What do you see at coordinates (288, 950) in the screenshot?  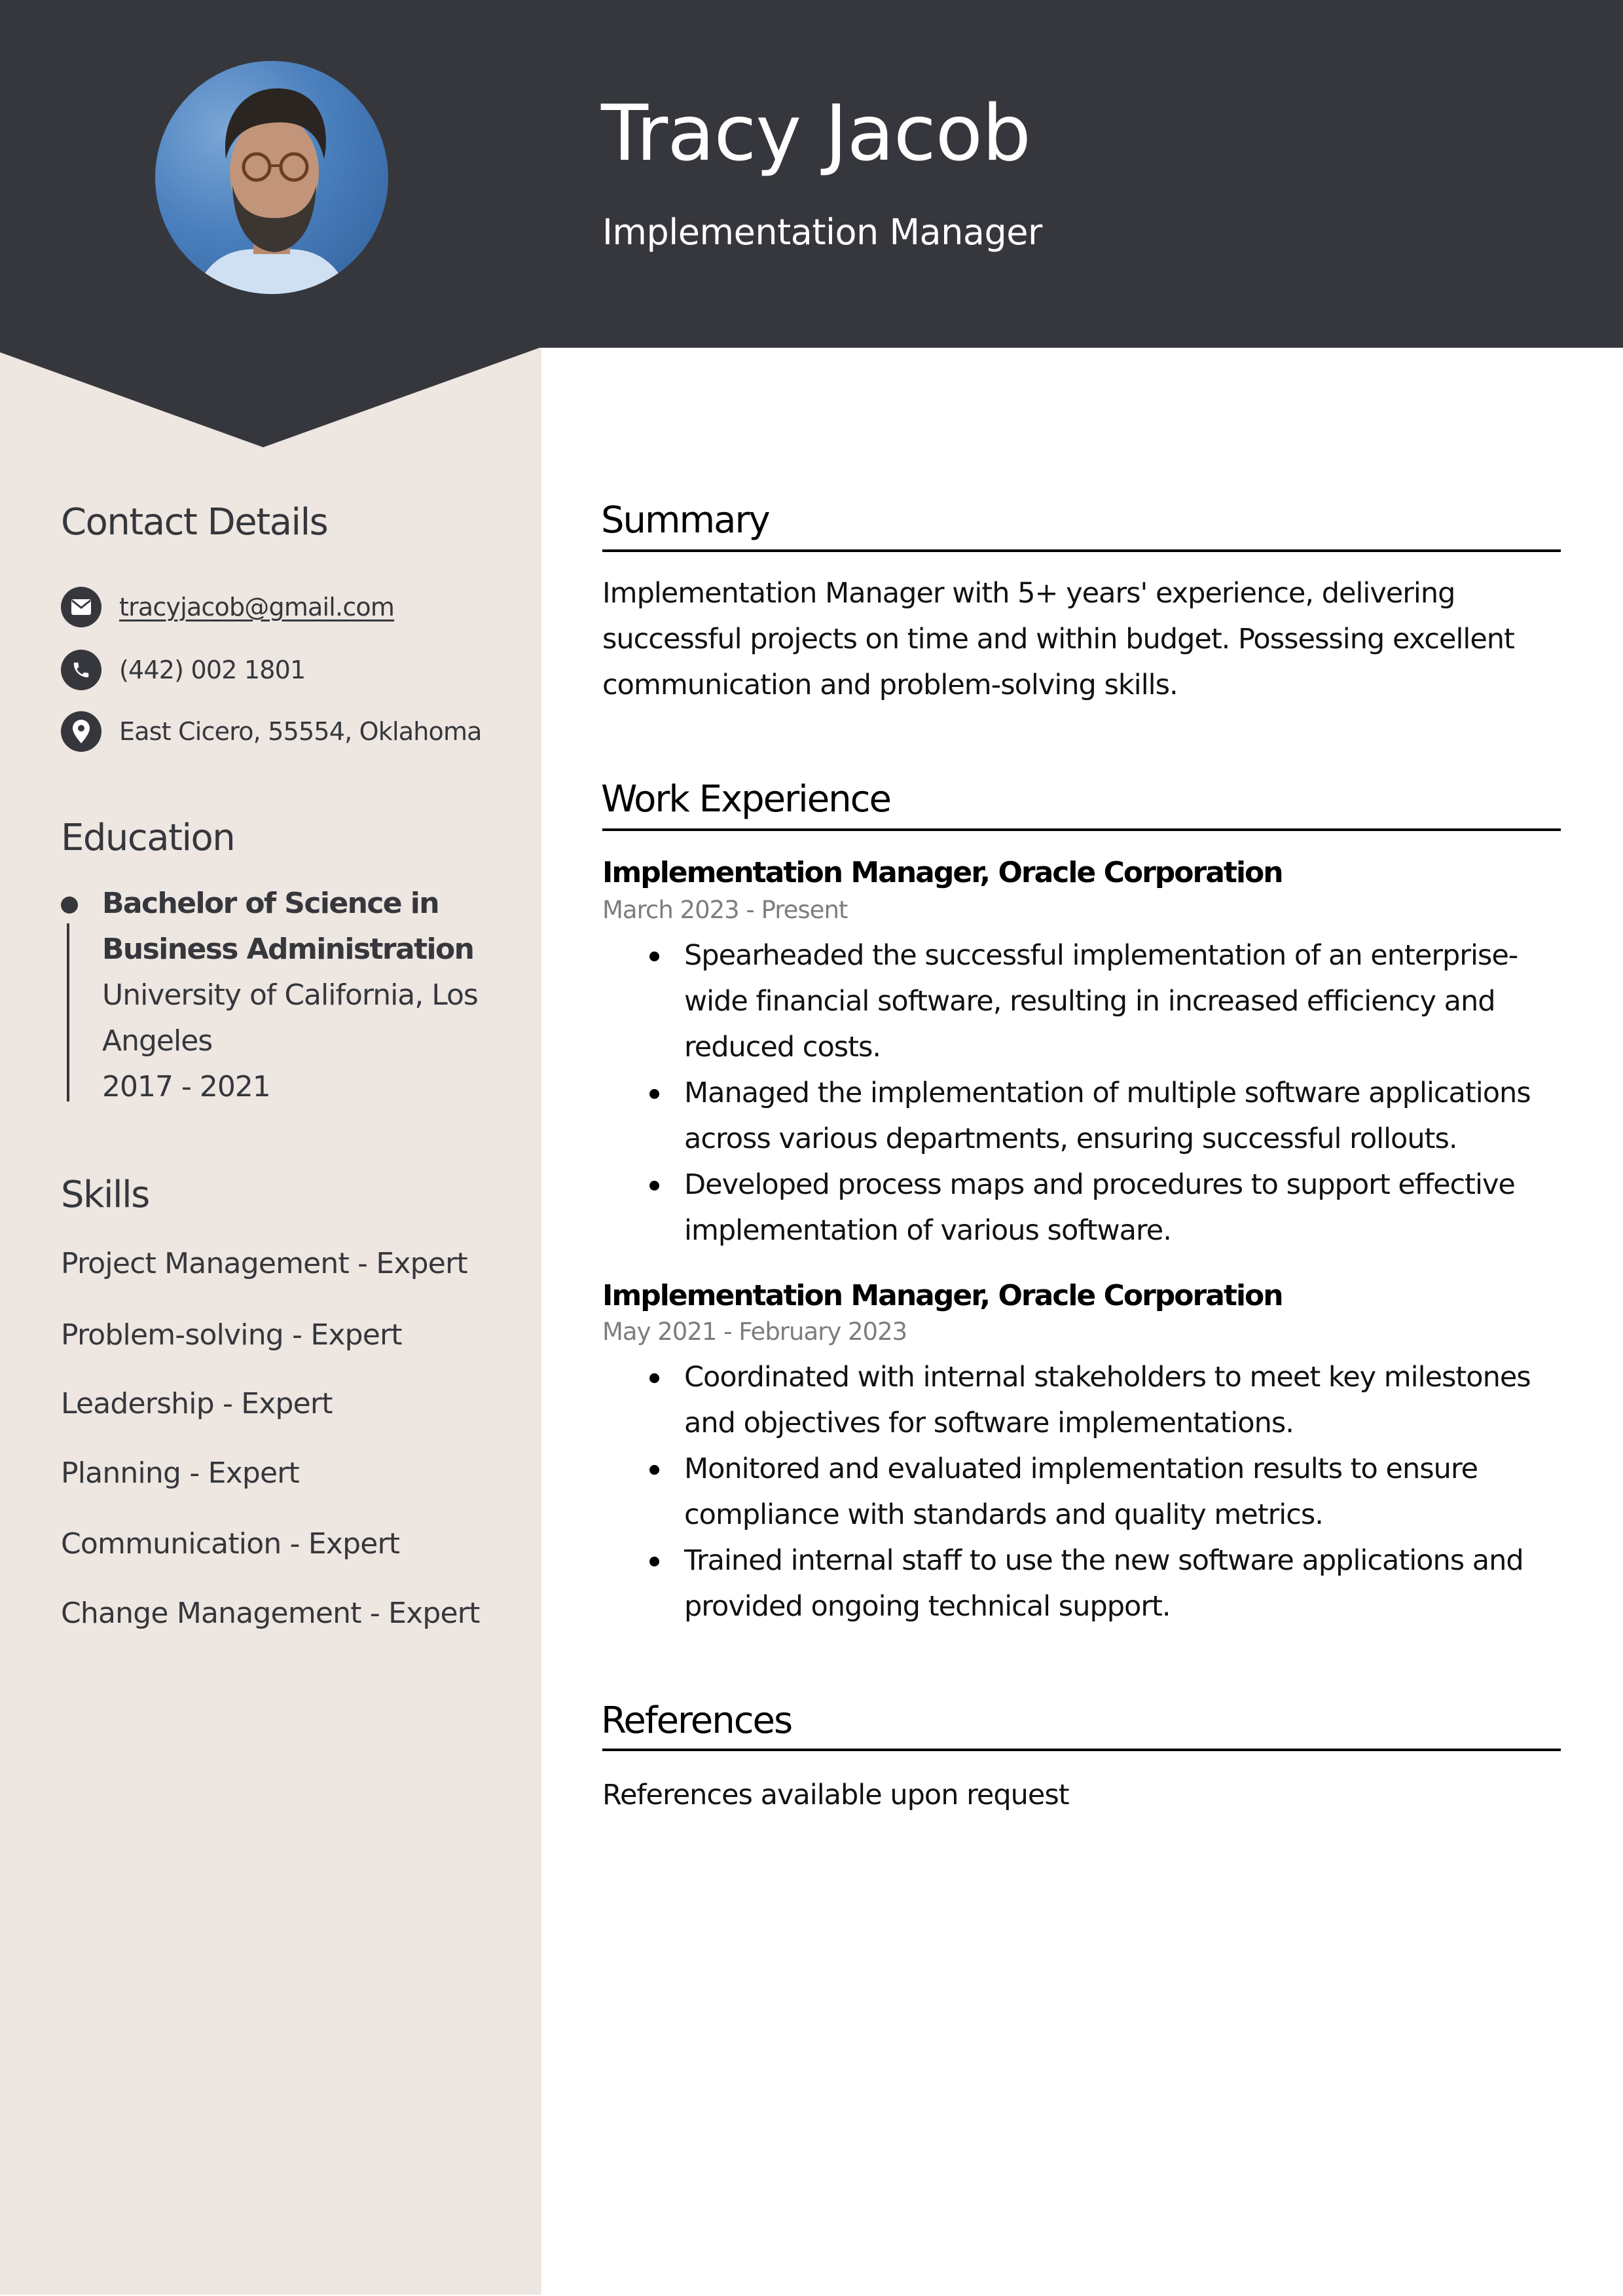 I see `degree-line-2: Business Administration` at bounding box center [288, 950].